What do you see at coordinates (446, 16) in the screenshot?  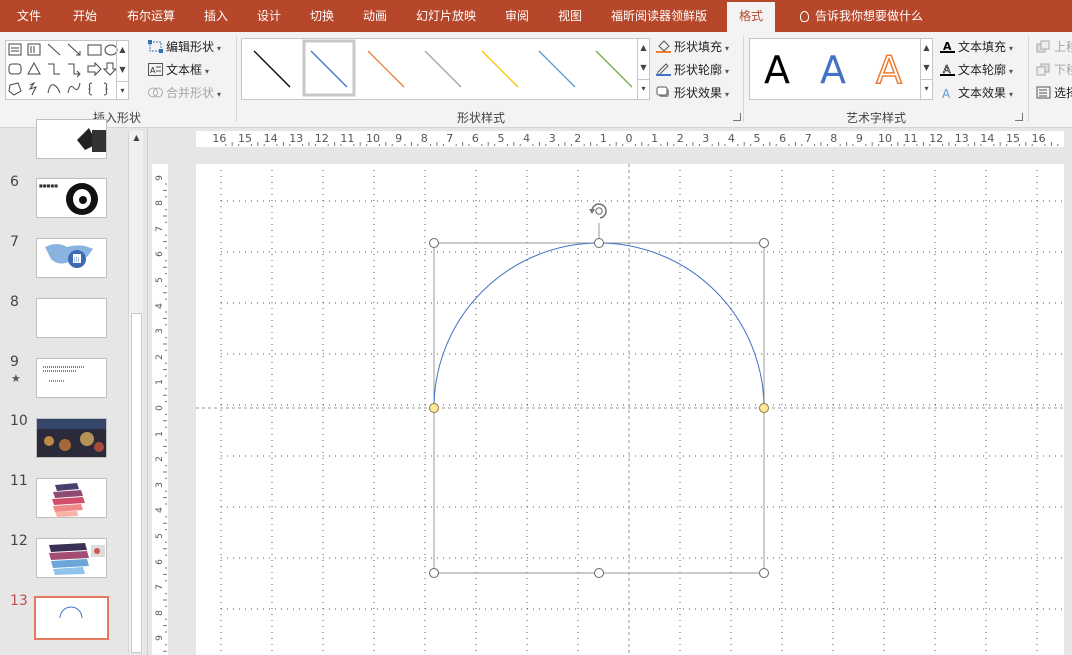 I see `tab-slideshow: 幻灯片放映` at bounding box center [446, 16].